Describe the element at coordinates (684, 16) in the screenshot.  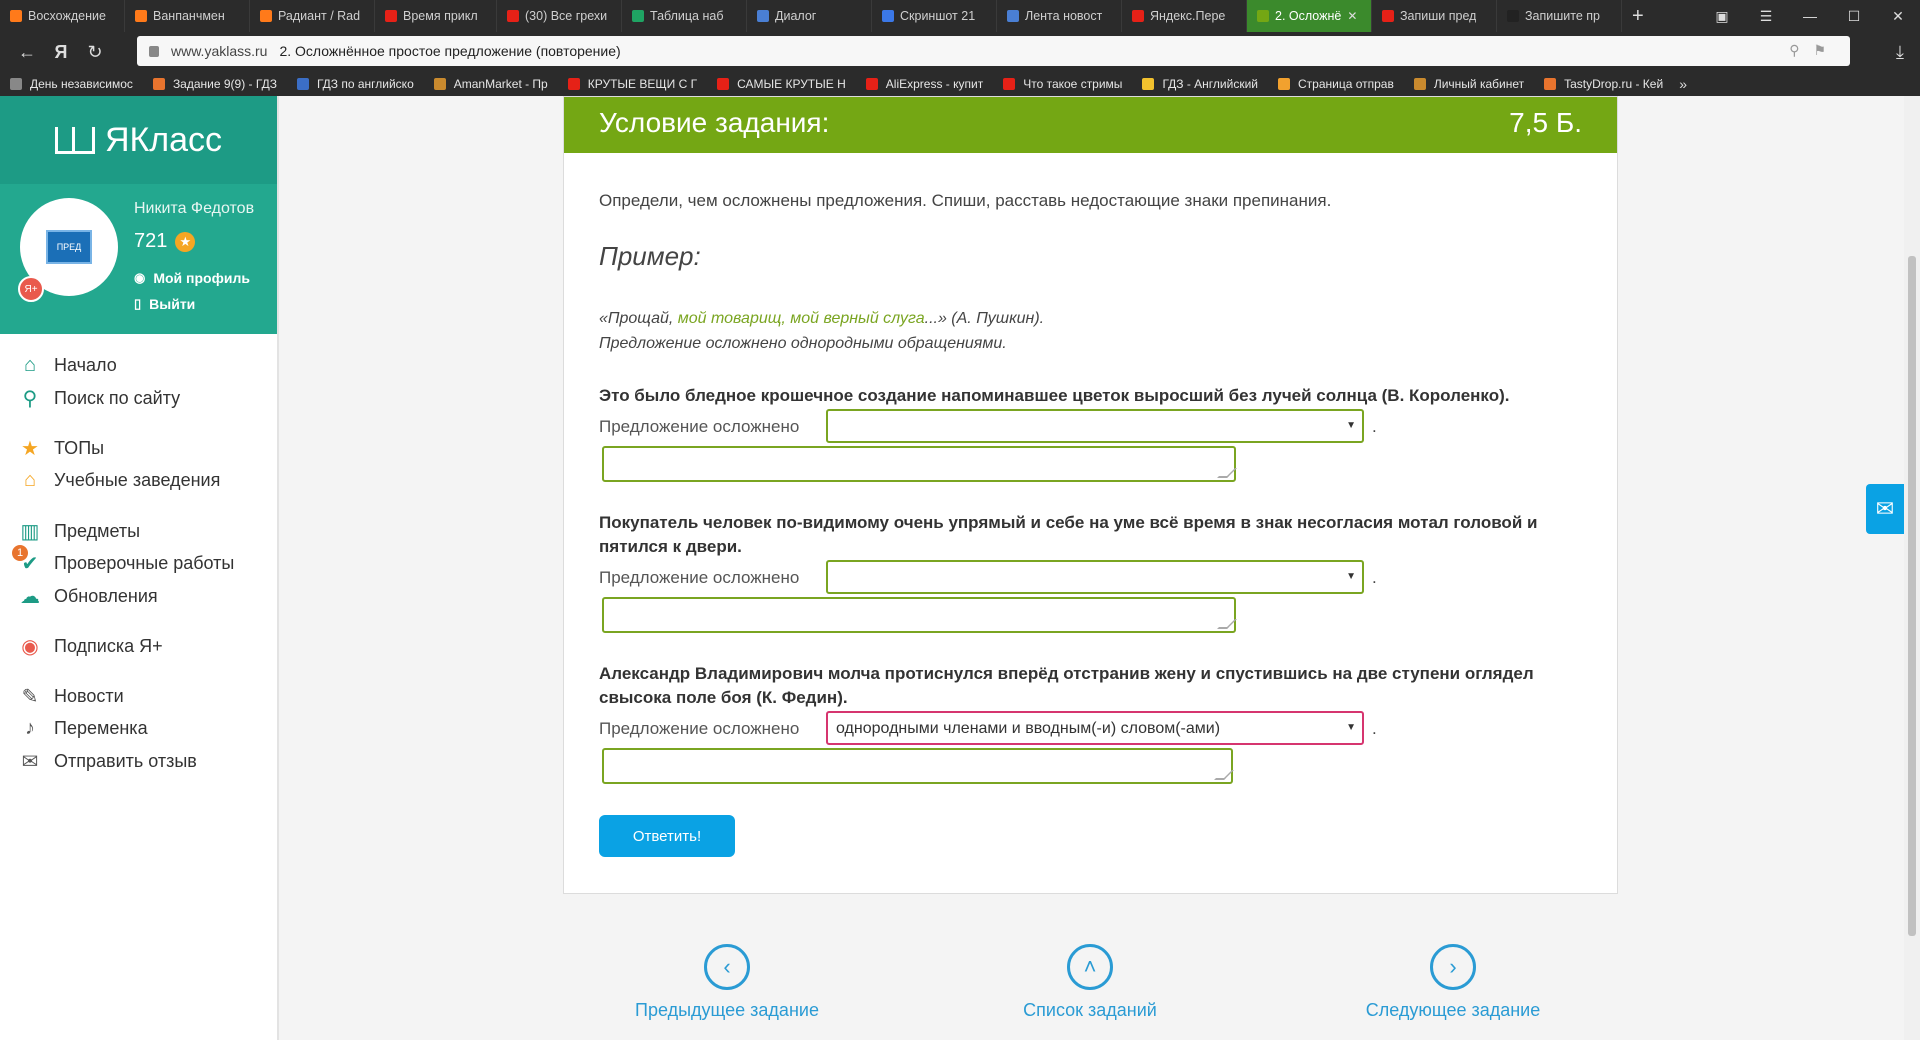
I see `browser-tab: Таблица наб` at that location.